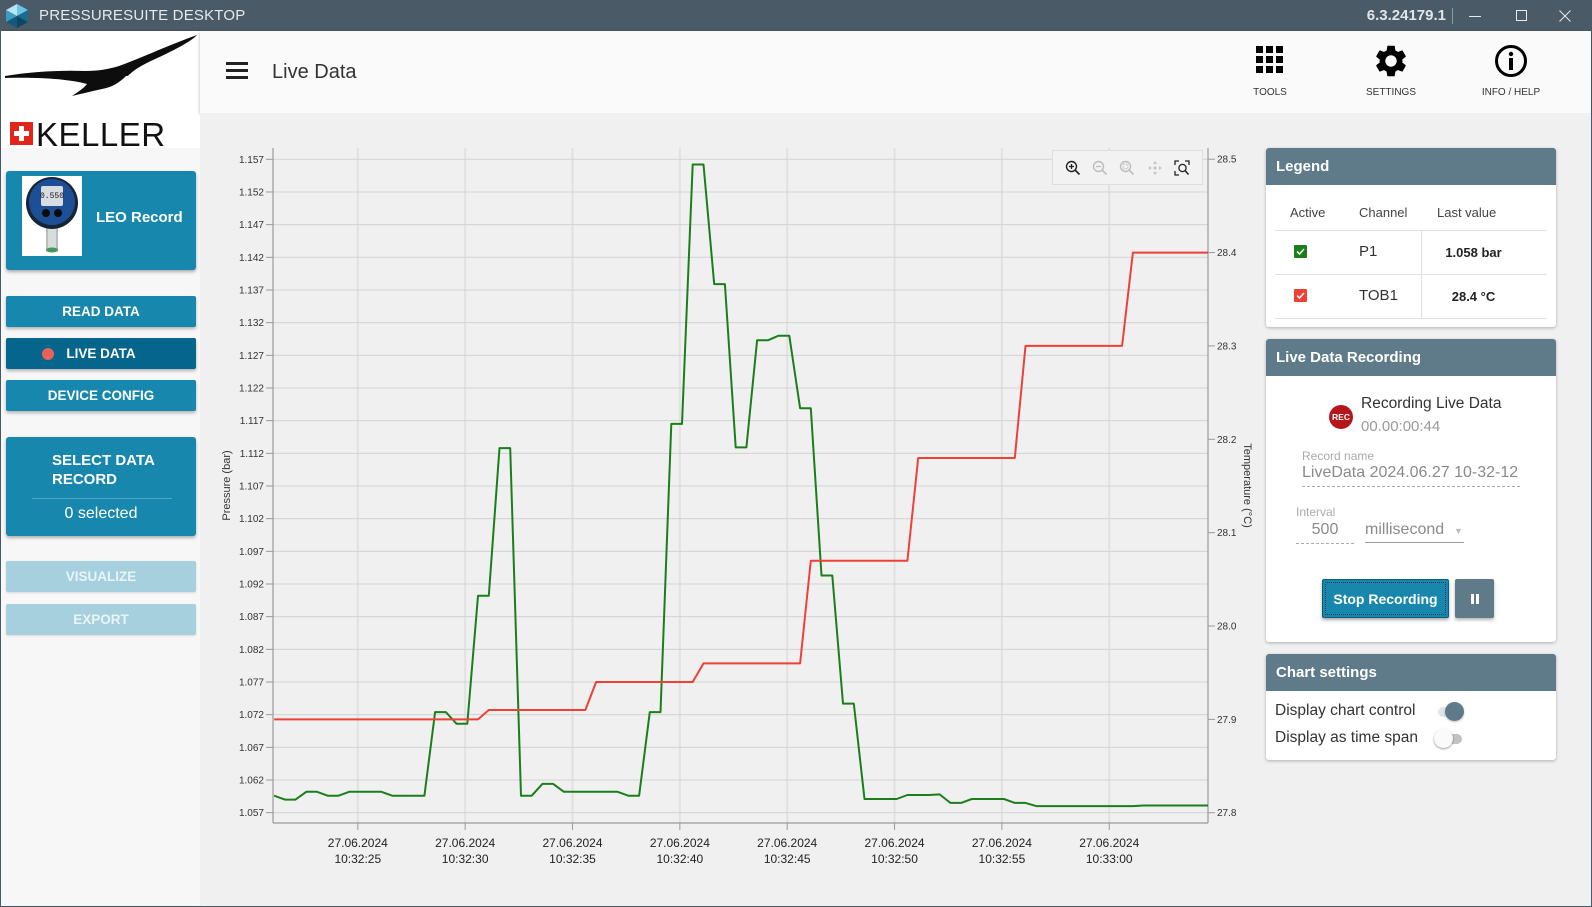 Image resolution: width=1592 pixels, height=907 pixels. I want to click on chart-toolbar, so click(1127, 167).